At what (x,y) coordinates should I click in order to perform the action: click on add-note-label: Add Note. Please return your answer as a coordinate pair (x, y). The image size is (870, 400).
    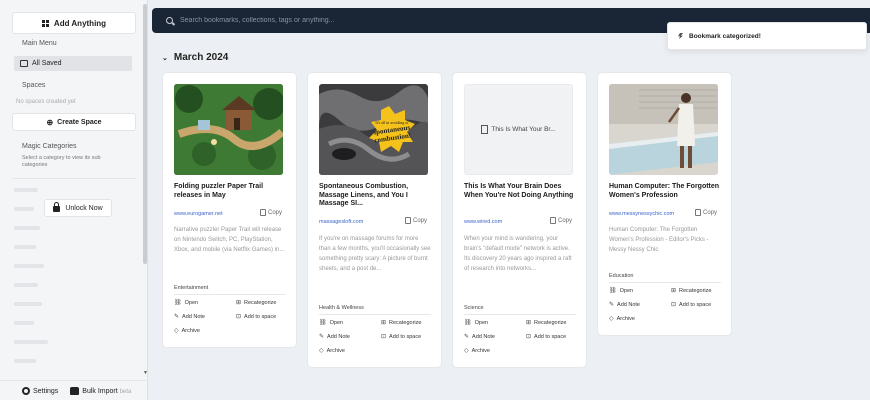
    Looking at the image, I should click on (193, 316).